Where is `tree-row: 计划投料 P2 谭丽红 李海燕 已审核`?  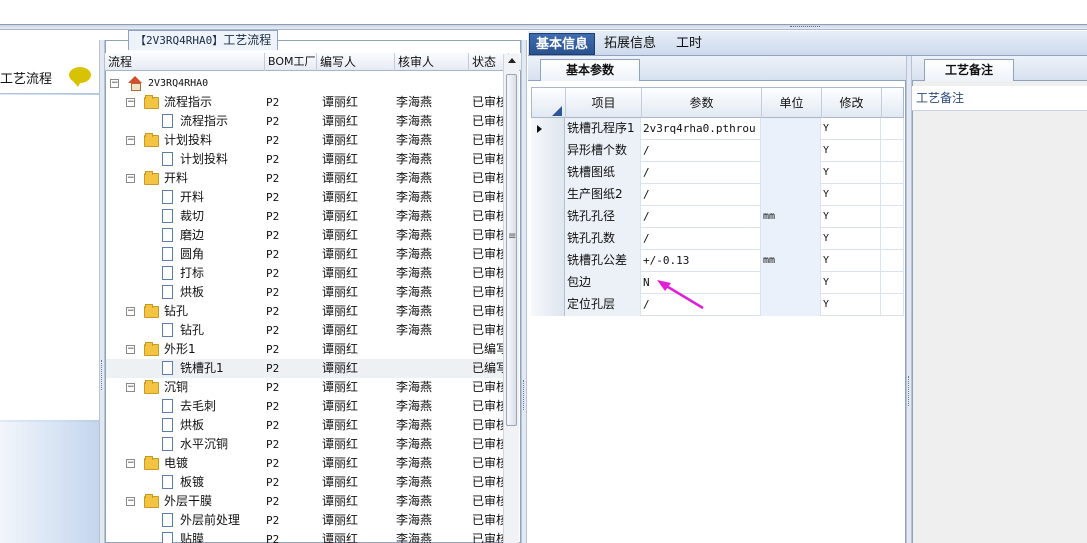
tree-row: 计划投料 P2 谭丽红 李海燕 已审核 is located at coordinates (304, 159).